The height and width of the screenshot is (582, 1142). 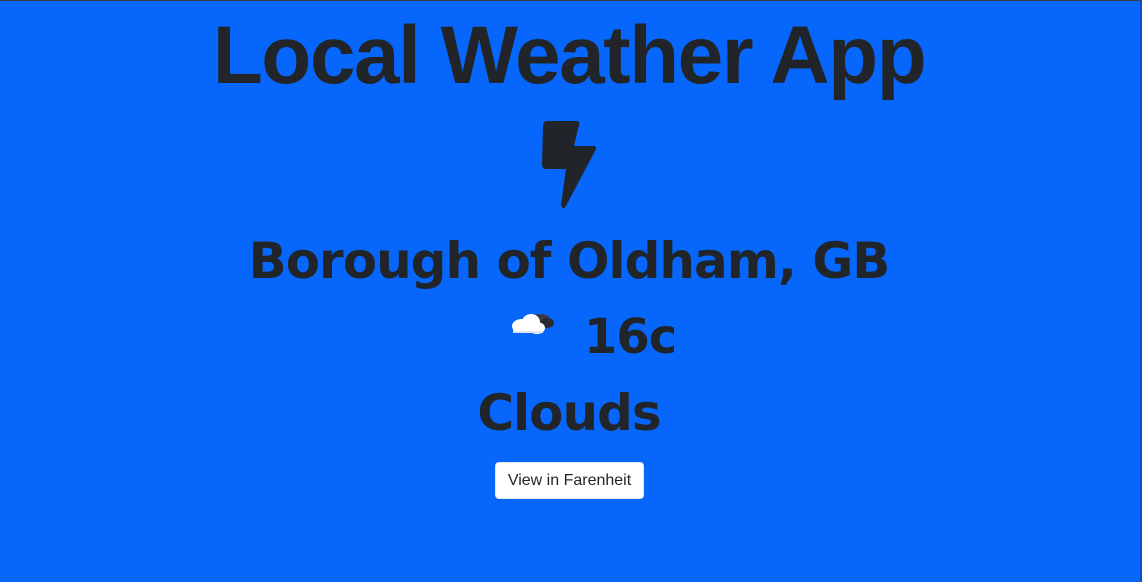 What do you see at coordinates (569, 413) in the screenshot?
I see `weather-conditions: Clouds` at bounding box center [569, 413].